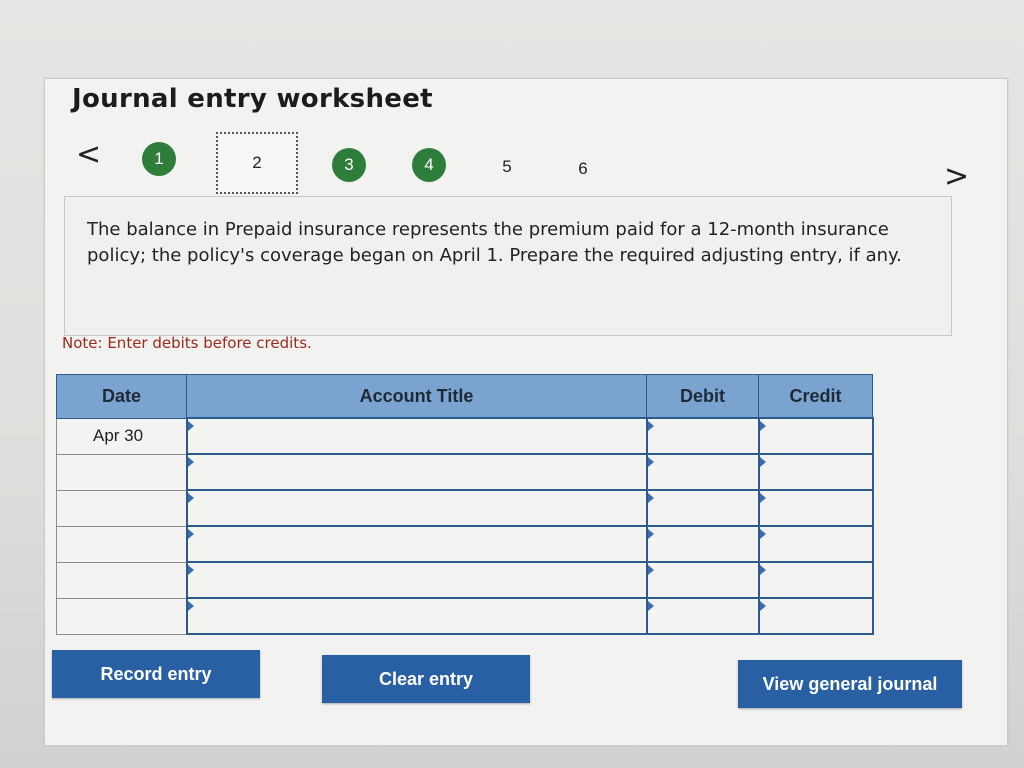  What do you see at coordinates (507, 167) in the screenshot?
I see `step-5: 5` at bounding box center [507, 167].